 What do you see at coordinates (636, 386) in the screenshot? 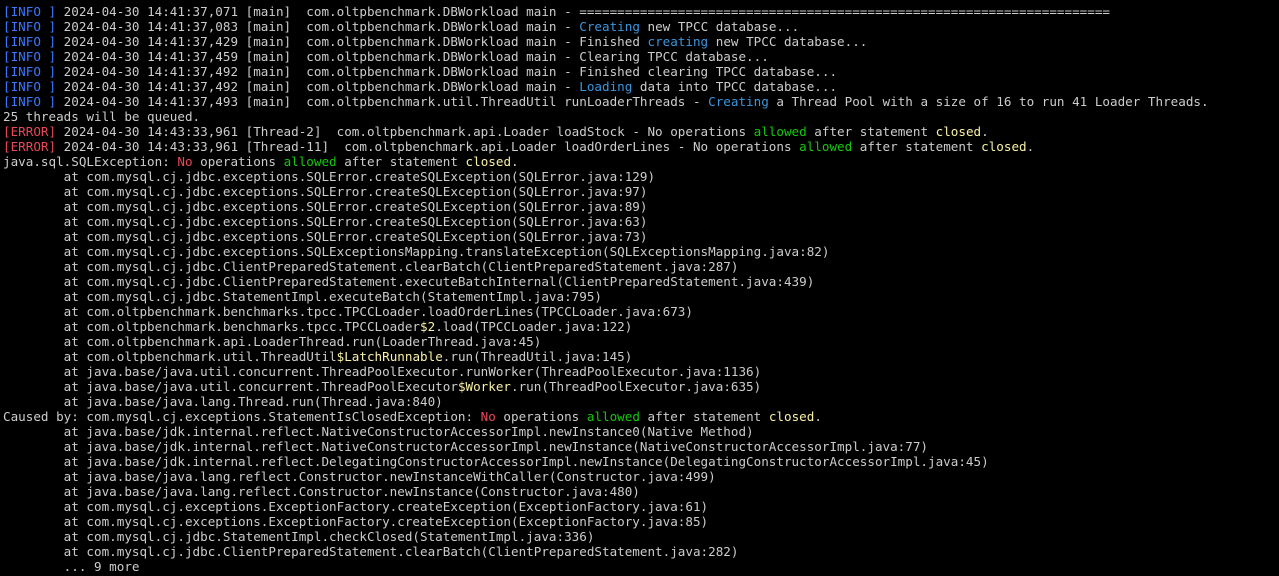
I see `terminal-text-plain: .run(ThreadPoolExecutor.java:635)` at bounding box center [636, 386].